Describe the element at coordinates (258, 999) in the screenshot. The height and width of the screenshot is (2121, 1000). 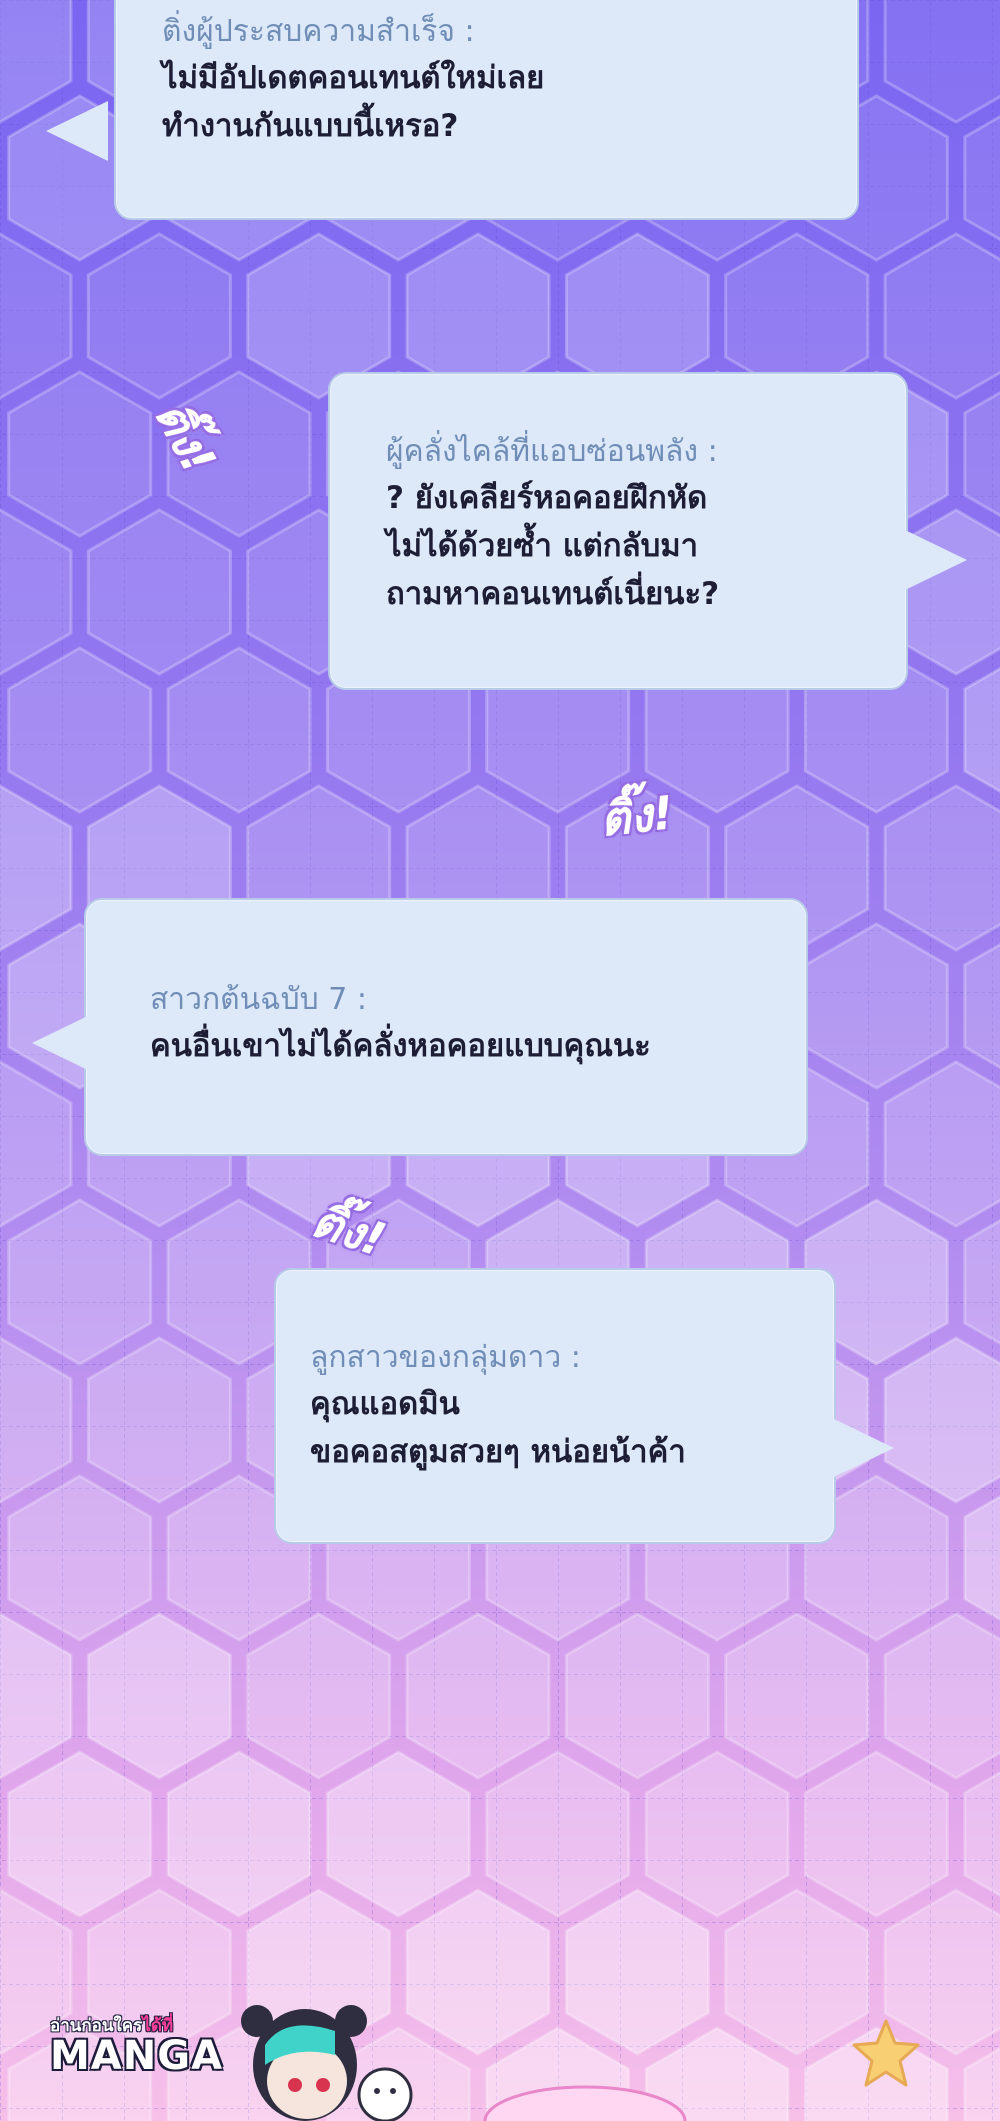
I see `speaker-name: สาวกต้นฉบับ 7 :` at that location.